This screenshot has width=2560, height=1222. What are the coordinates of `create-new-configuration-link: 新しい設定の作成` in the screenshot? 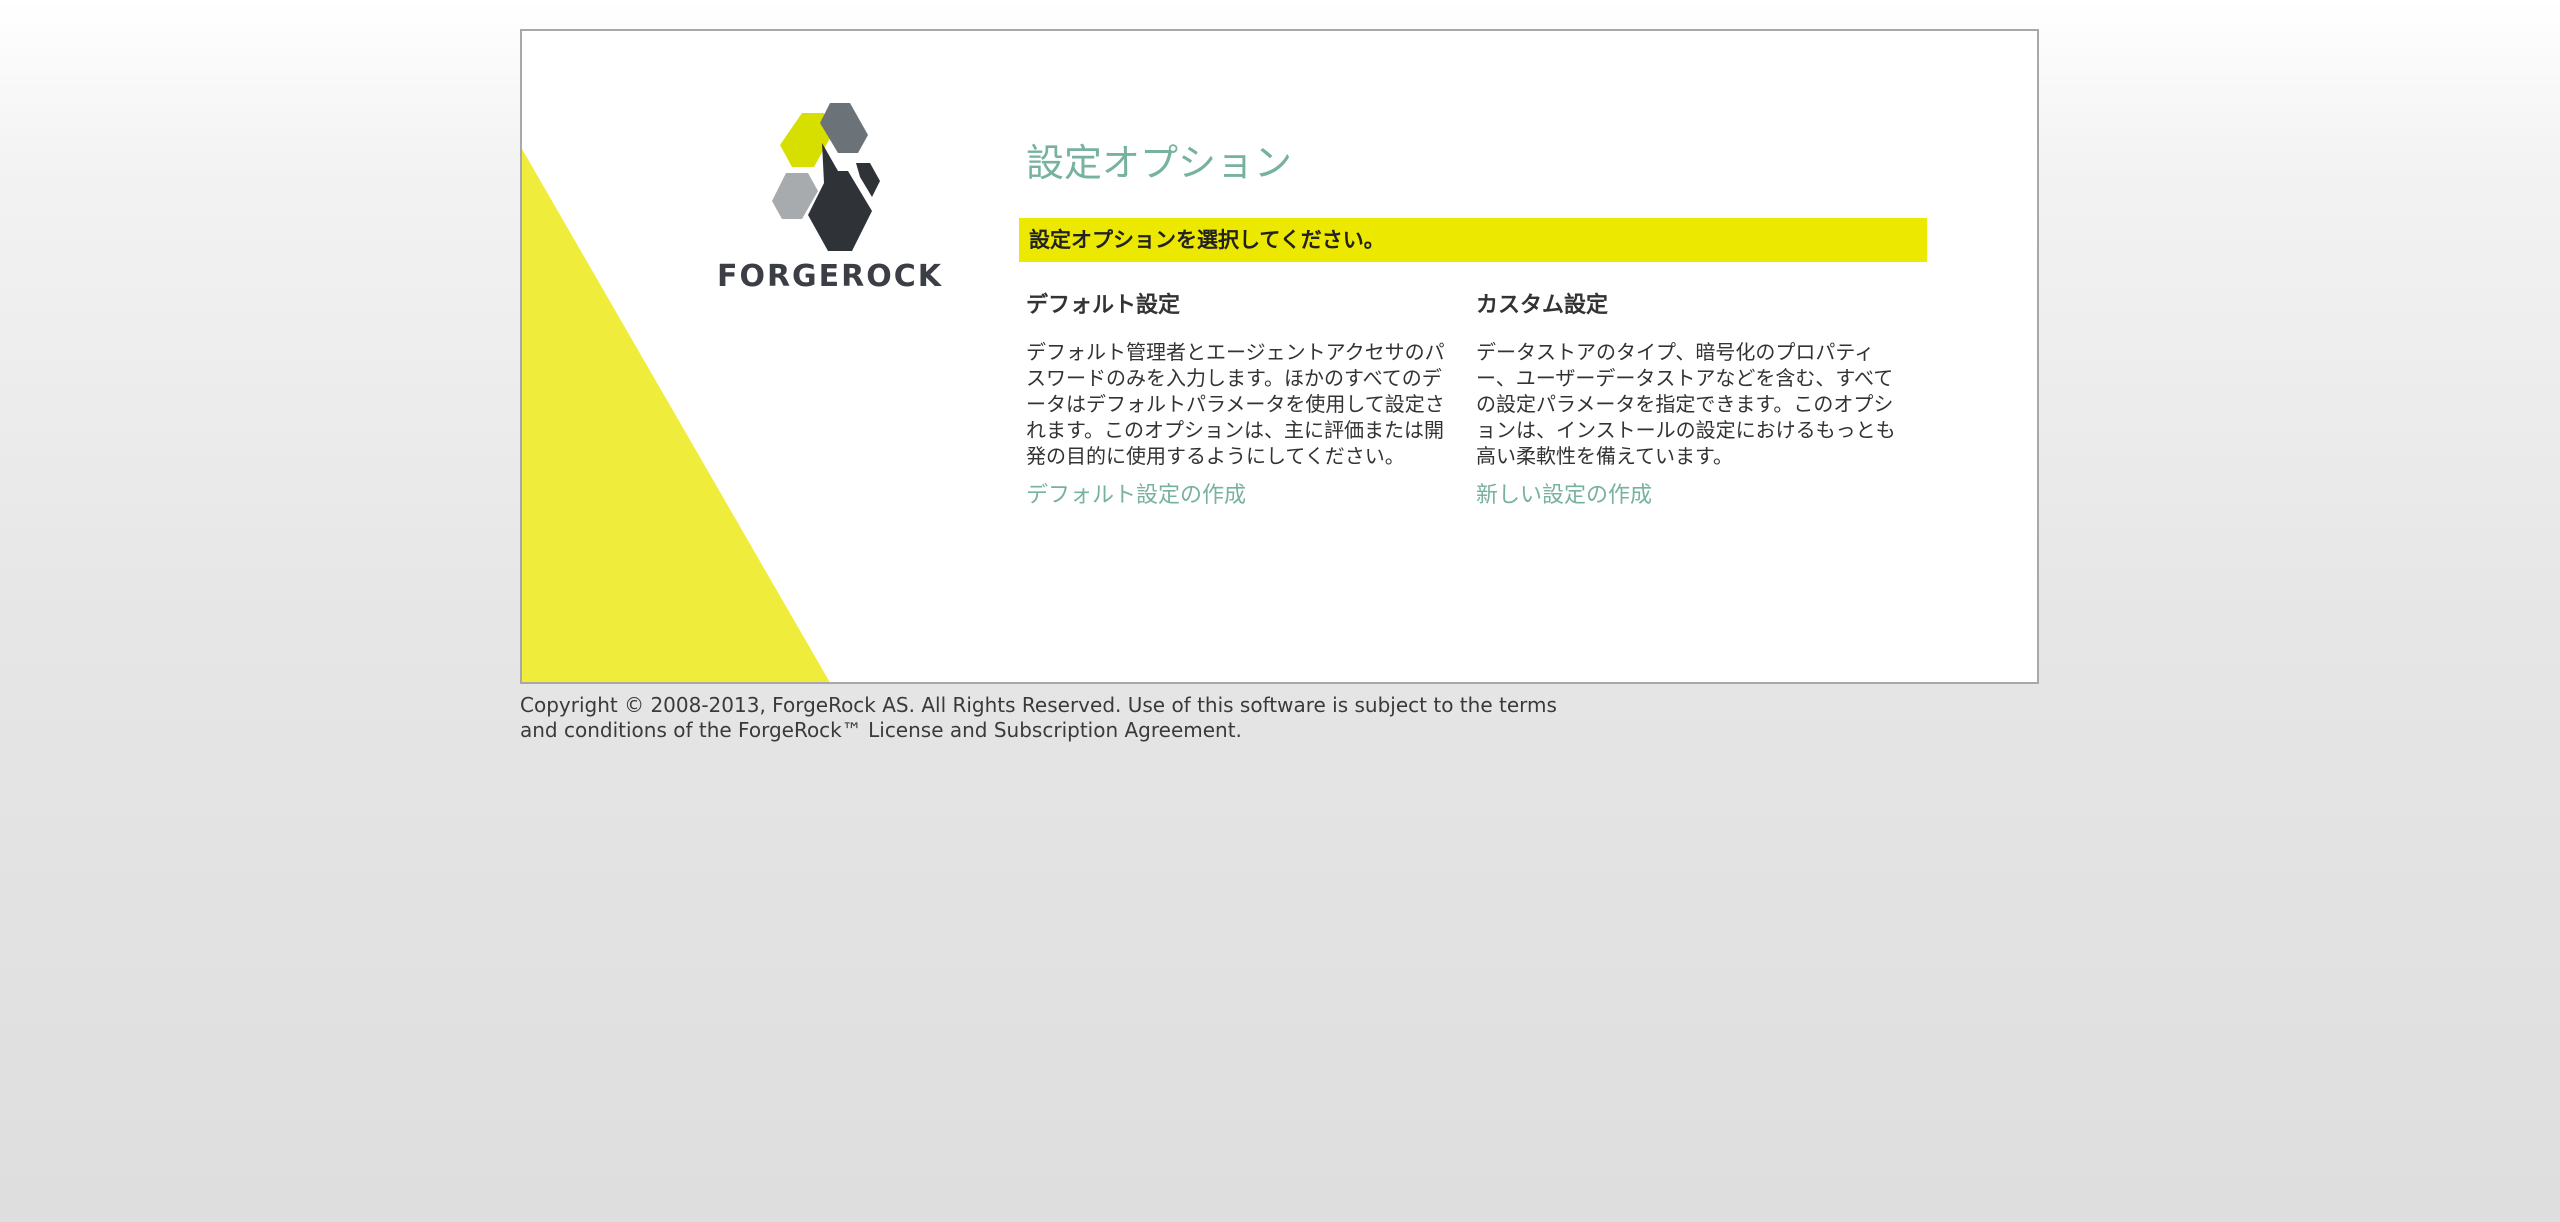 It's located at (1688, 496).